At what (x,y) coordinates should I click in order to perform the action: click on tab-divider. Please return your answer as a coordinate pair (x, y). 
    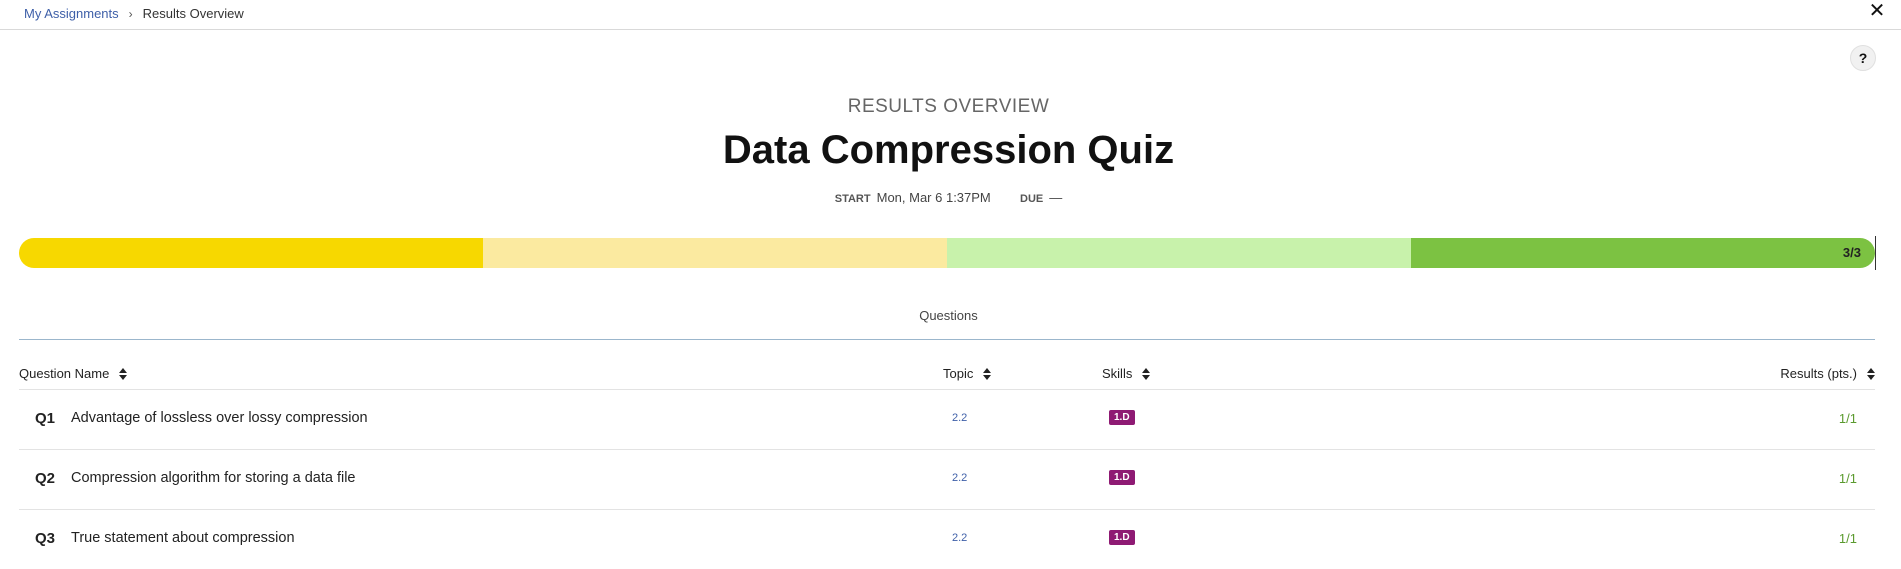
    Looking at the image, I should click on (947, 339).